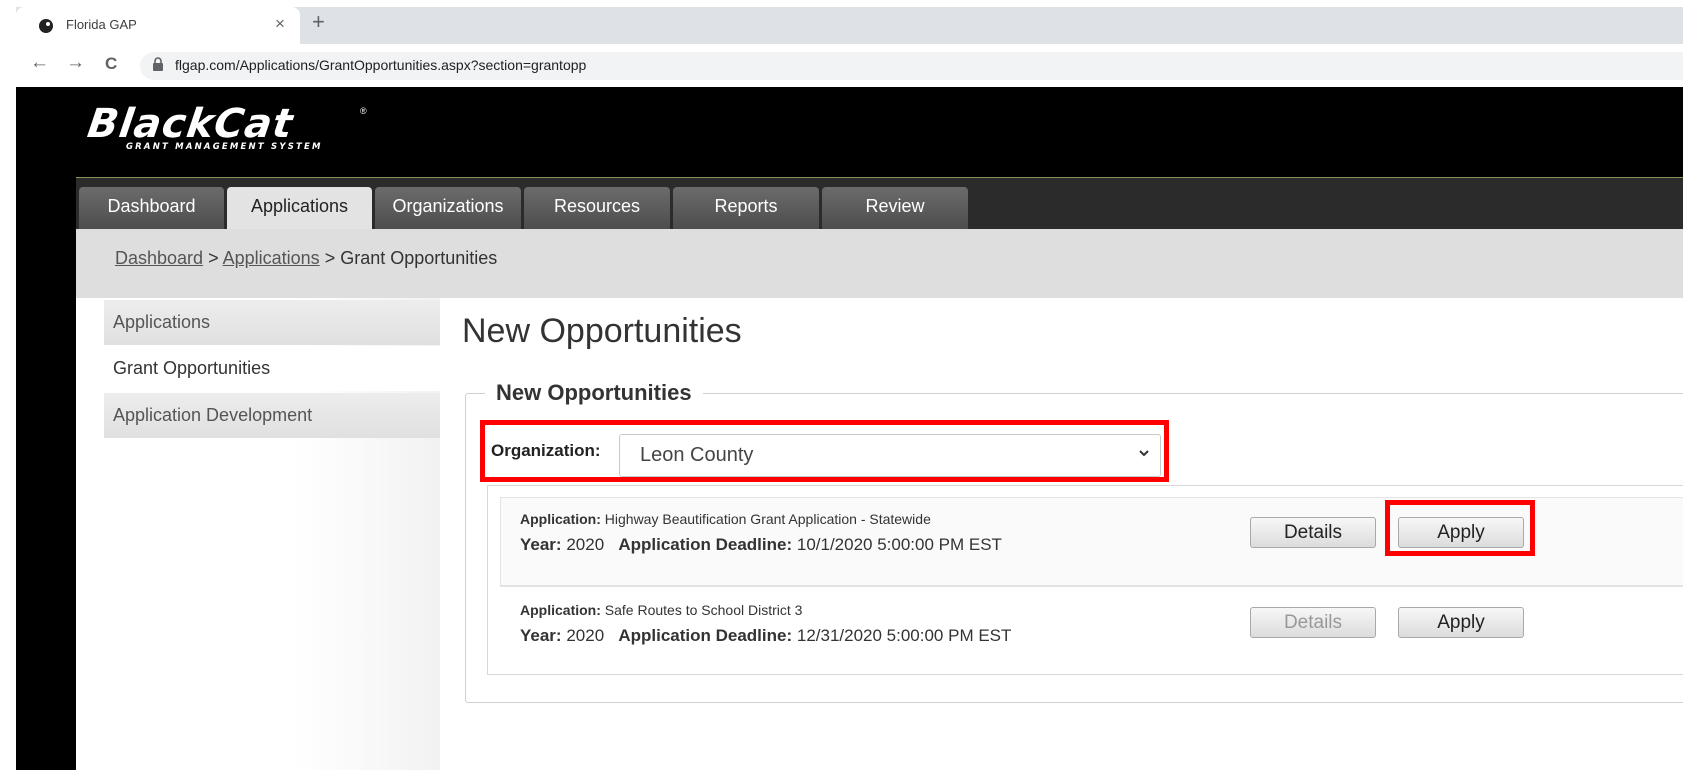  I want to click on blackcat-logo: BlackCat GRANT MANAGEMENT SYSTEM ®, so click(225, 126).